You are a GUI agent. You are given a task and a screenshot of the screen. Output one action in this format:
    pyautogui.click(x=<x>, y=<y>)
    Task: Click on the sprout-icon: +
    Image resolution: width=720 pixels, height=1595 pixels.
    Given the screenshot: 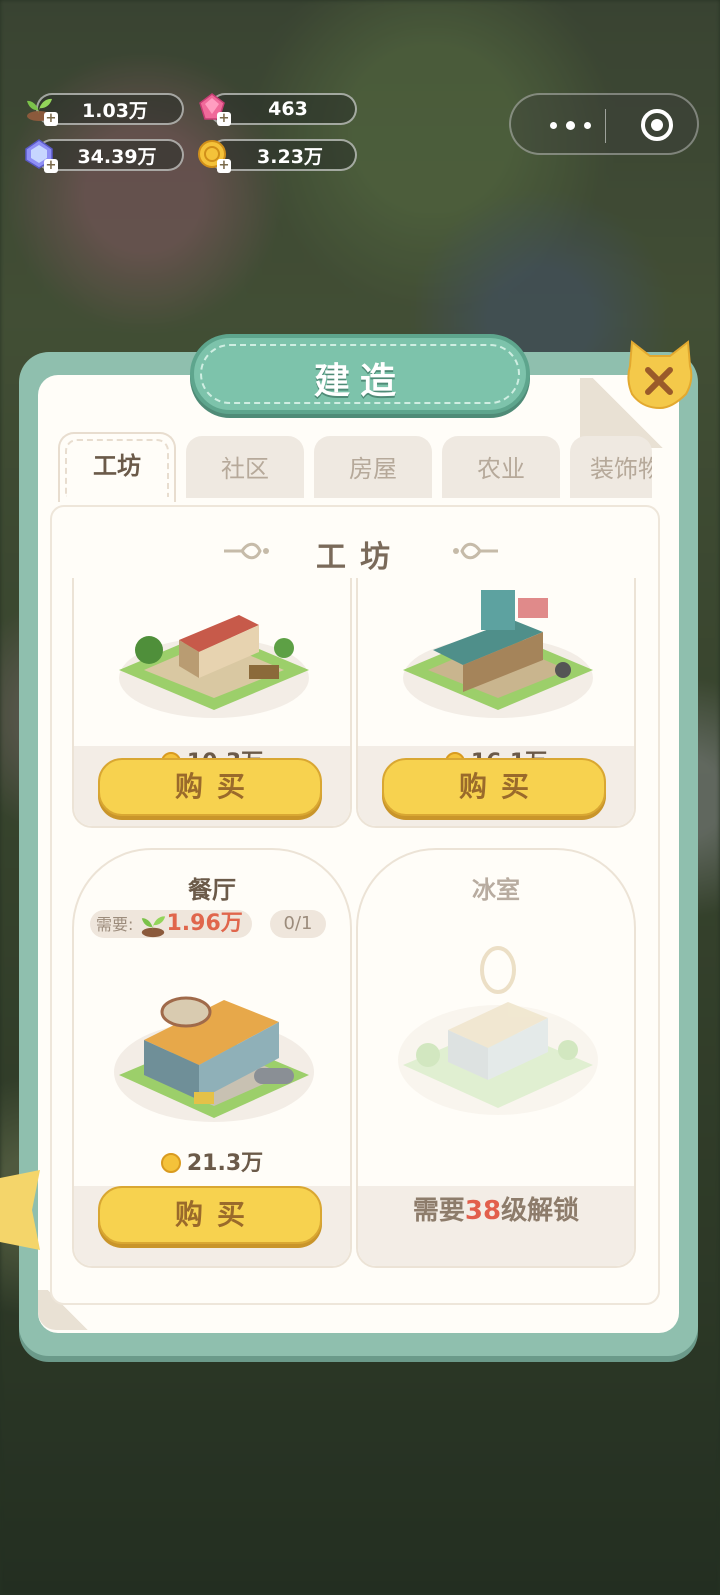 What is the action you would take?
    pyautogui.click(x=41, y=109)
    